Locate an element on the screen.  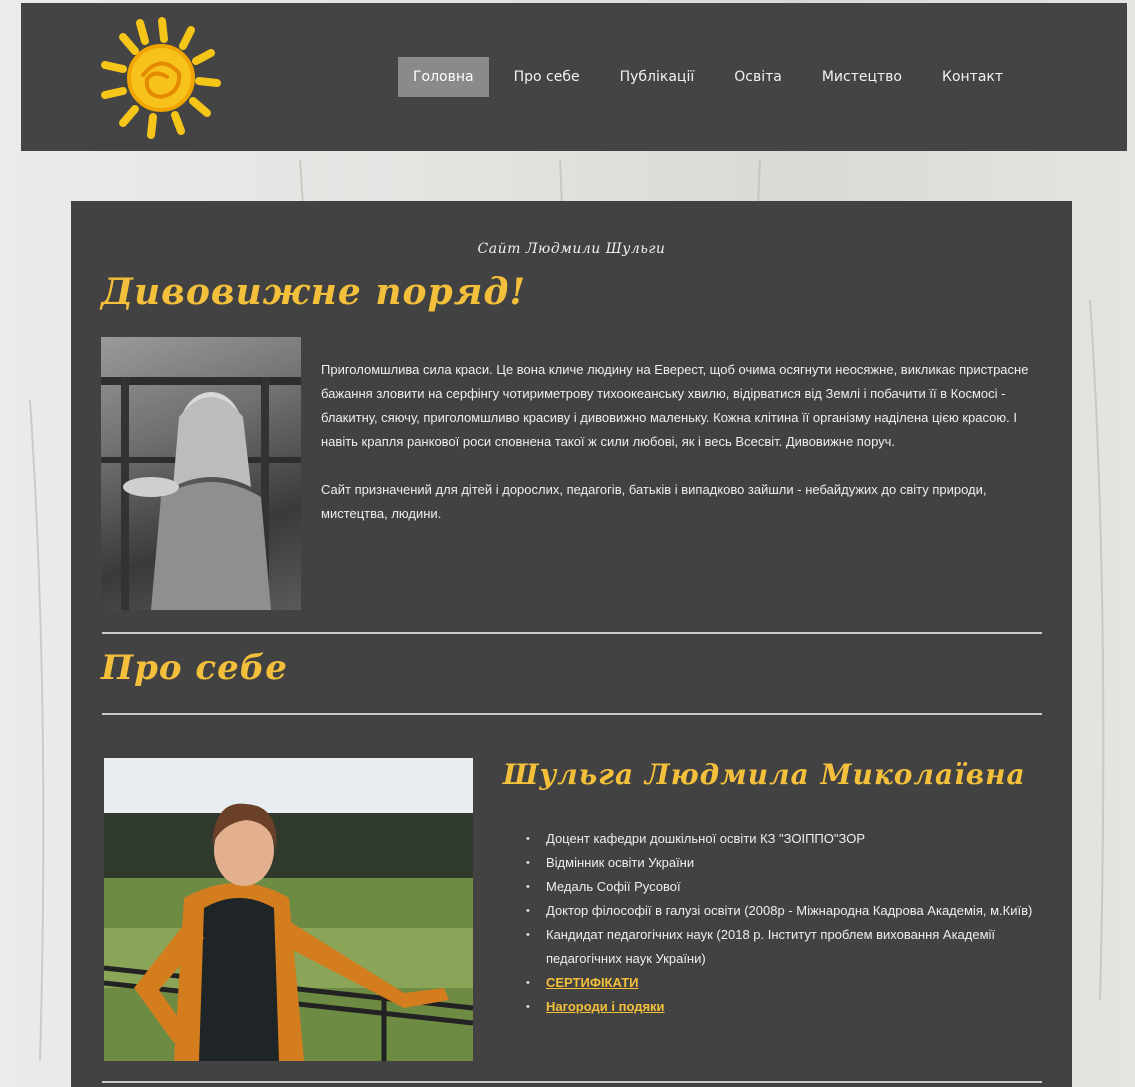
nav-item-publications: Публікації is located at coordinates (657, 77).